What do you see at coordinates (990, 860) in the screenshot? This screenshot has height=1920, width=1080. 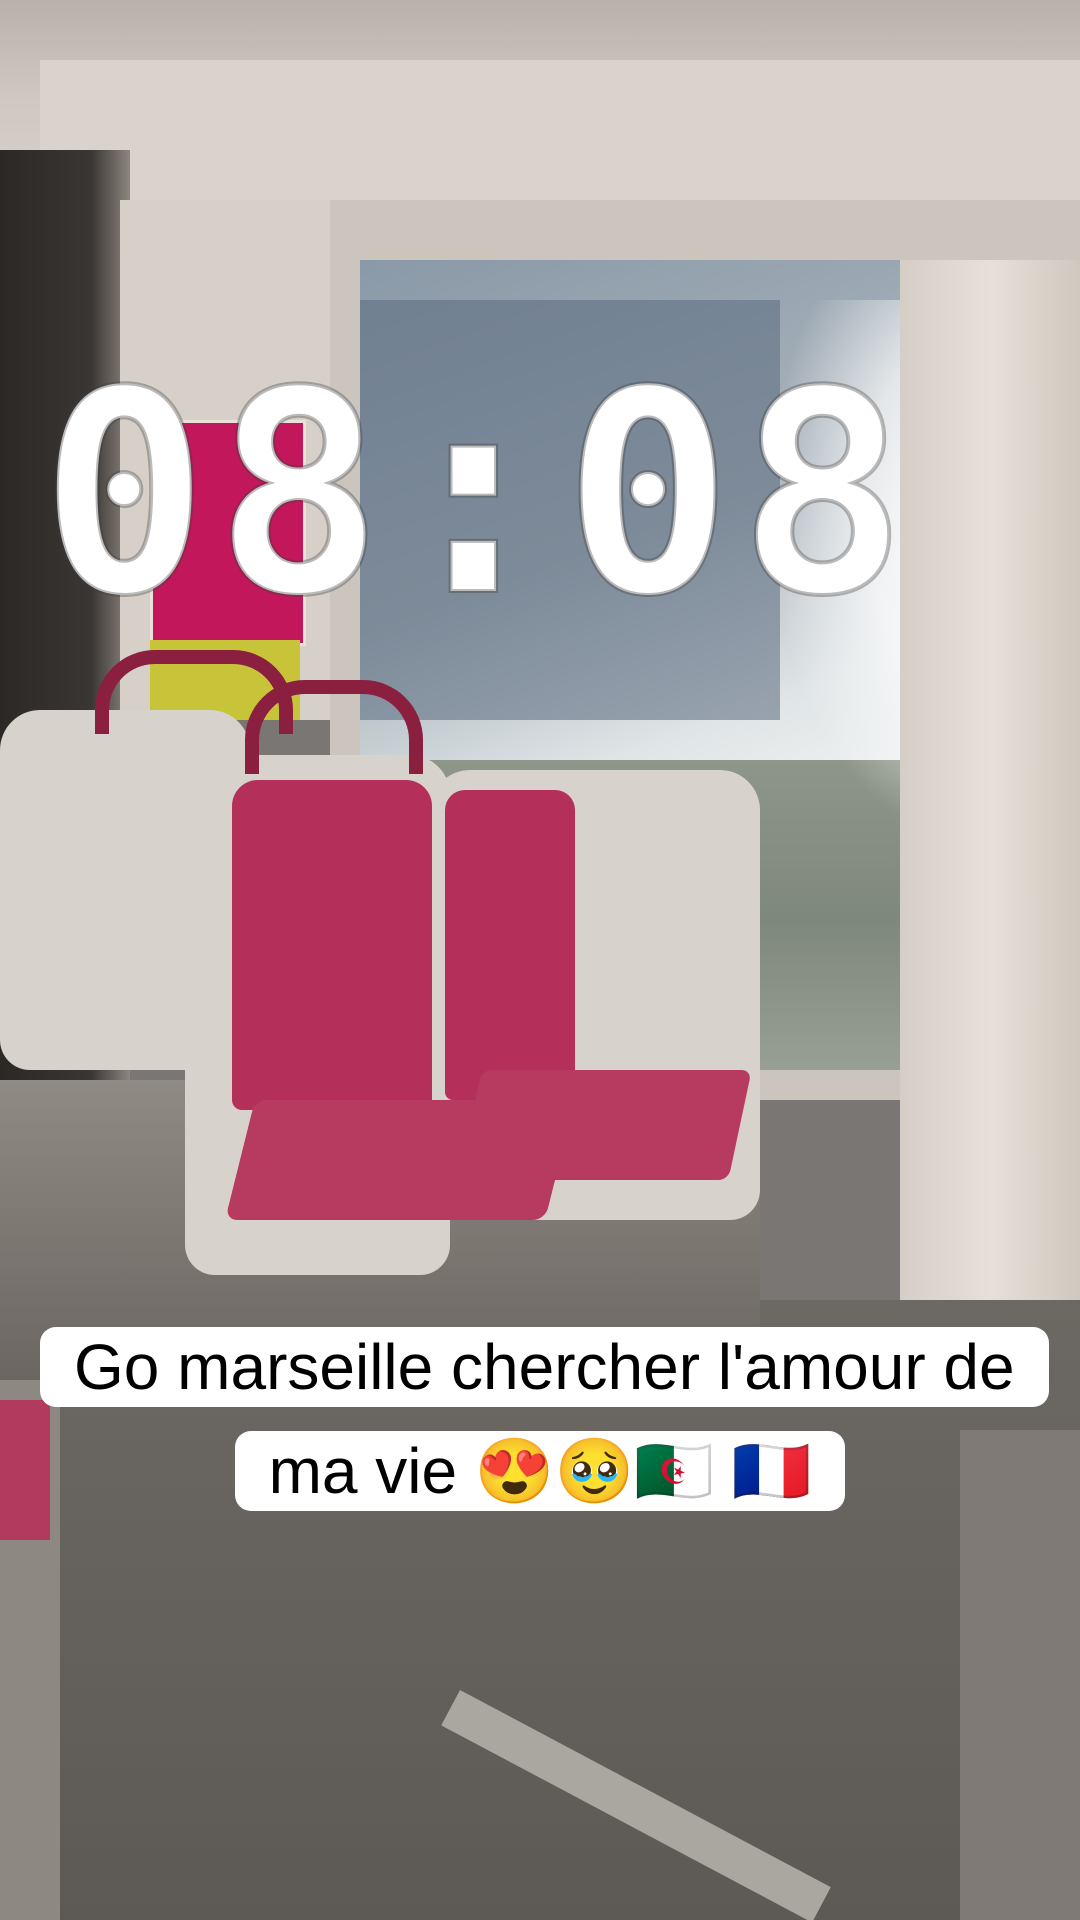 I see `right-pillar` at bounding box center [990, 860].